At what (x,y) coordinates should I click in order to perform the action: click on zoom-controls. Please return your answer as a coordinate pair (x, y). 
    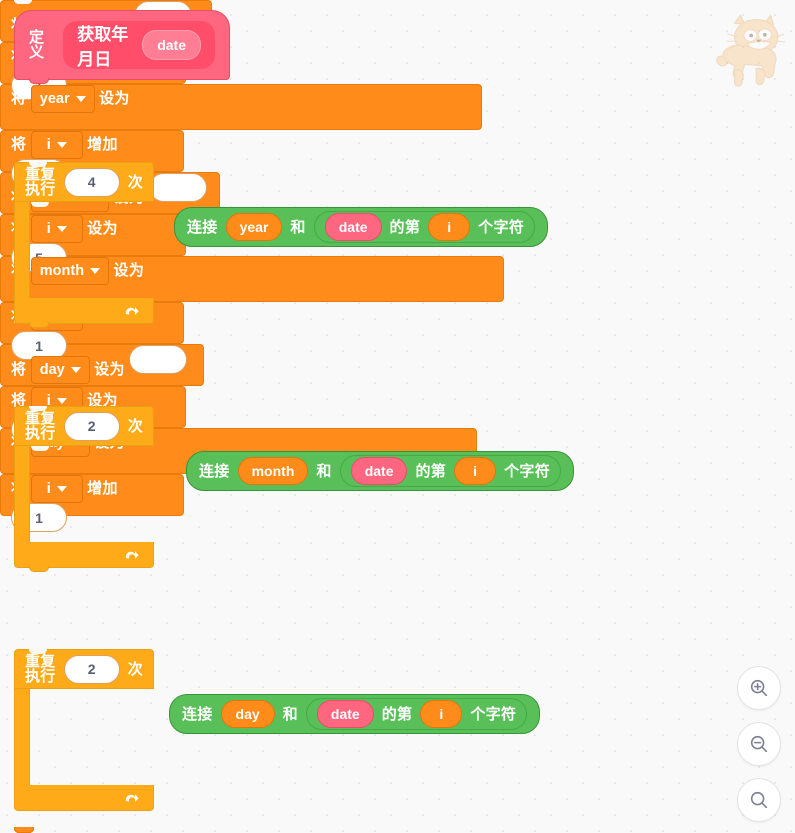
    Looking at the image, I should click on (759, 744).